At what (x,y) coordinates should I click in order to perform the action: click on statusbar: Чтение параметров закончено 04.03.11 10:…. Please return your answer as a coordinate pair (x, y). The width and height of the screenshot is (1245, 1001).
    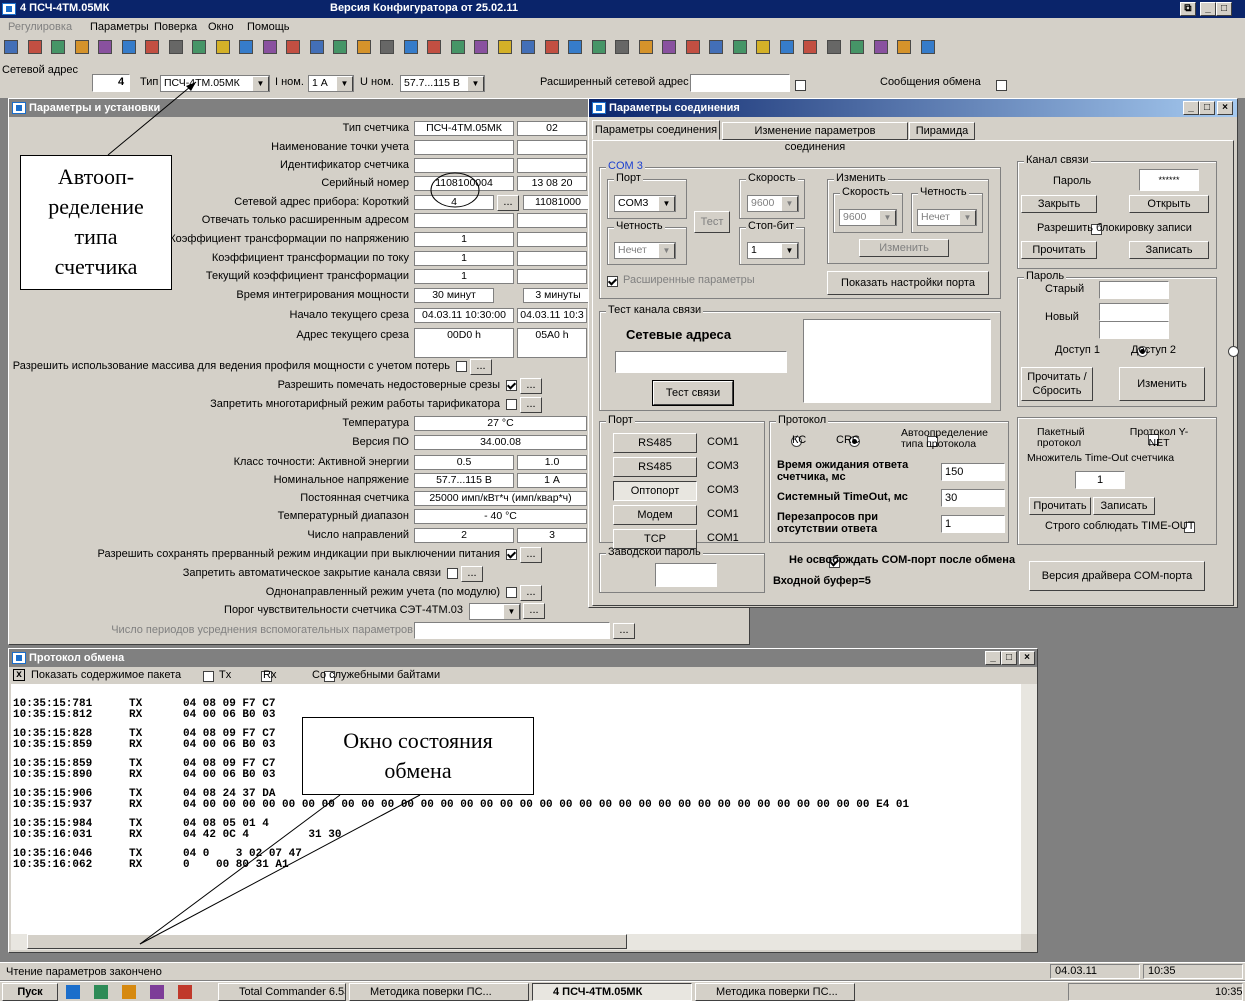
    Looking at the image, I should click on (622, 971).